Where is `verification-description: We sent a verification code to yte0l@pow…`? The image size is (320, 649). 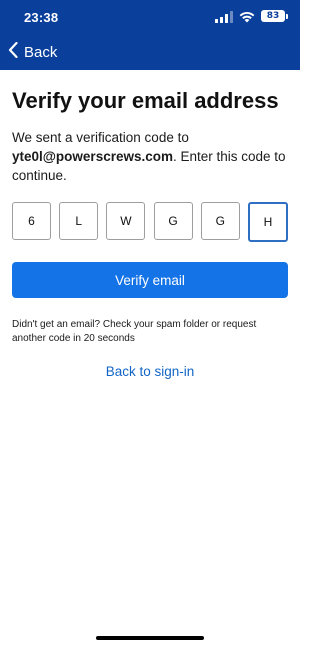
verification-description: We sent a verification code to yte0l@pow… is located at coordinates (152, 156).